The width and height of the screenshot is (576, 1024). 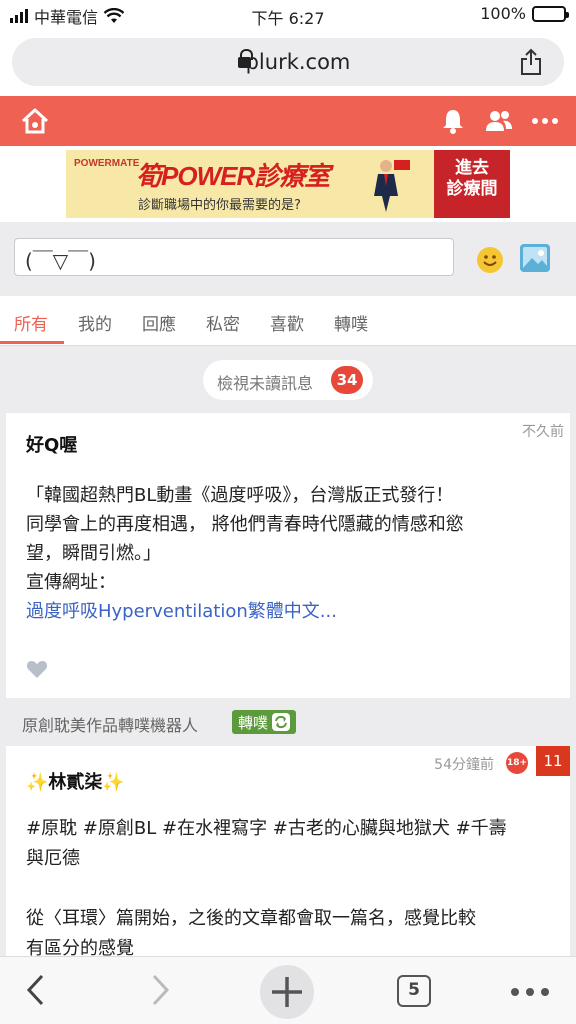 What do you see at coordinates (490, 260) in the screenshot?
I see `emoticon-icon` at bounding box center [490, 260].